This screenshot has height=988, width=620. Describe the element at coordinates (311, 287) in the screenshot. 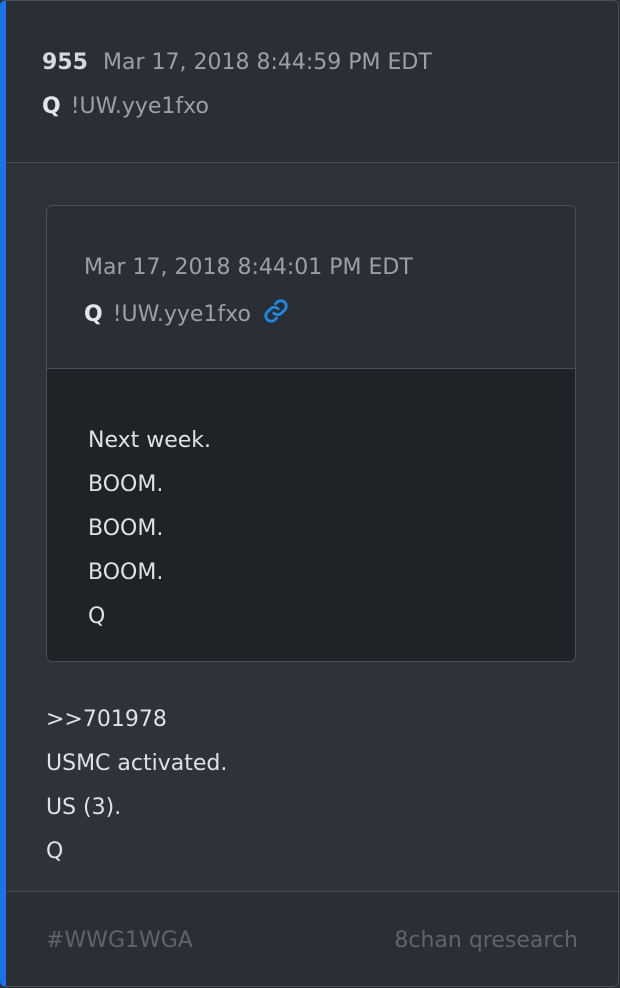

I see `quoted-post-header: Mar 17, 2018 8:44:01 PM EDT Q !UW.yye1fxo` at that location.